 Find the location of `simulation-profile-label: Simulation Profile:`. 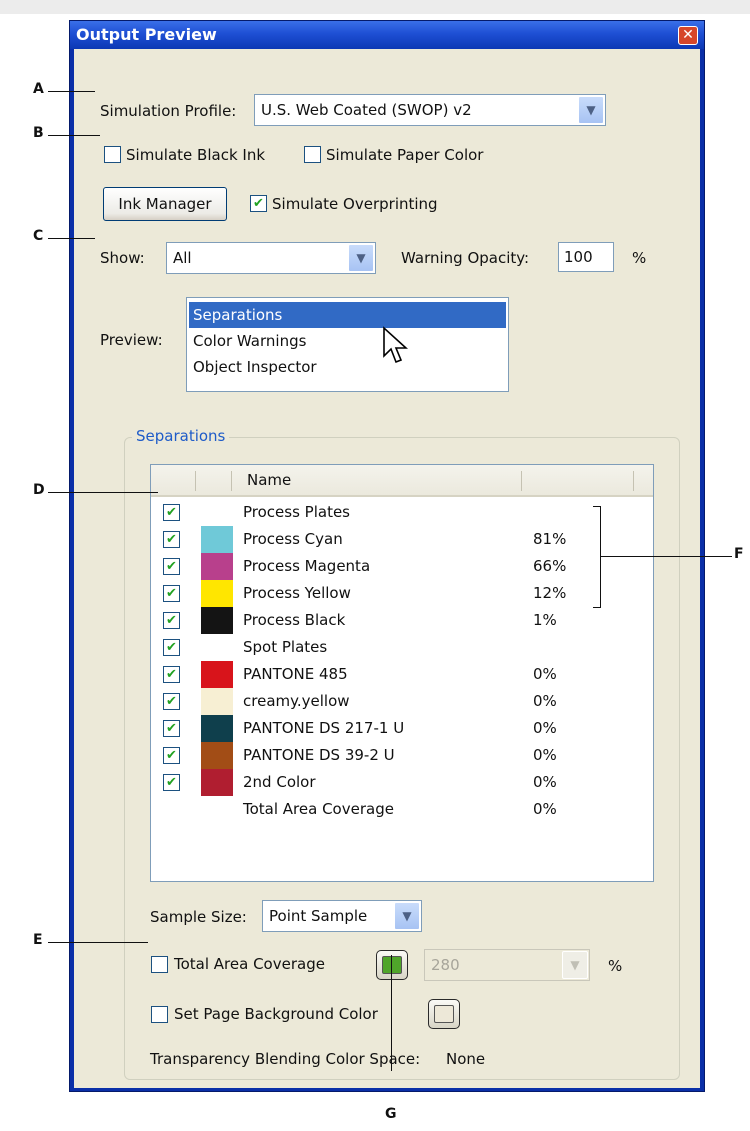

simulation-profile-label: Simulation Profile: is located at coordinates (168, 111).